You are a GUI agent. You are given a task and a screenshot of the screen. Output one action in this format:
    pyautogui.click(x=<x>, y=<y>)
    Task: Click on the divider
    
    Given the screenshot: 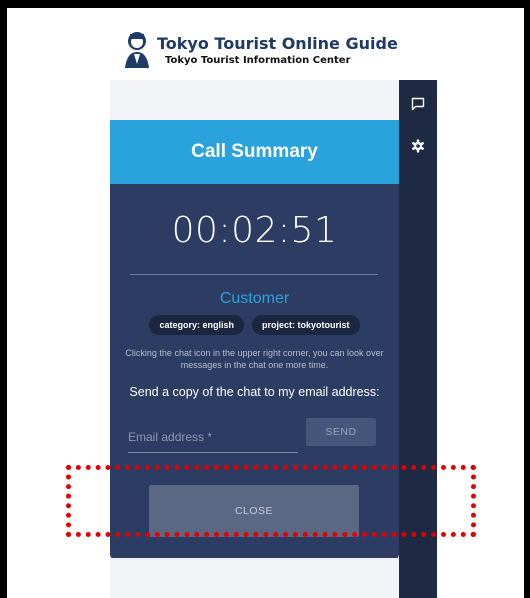 What is the action you would take?
    pyautogui.click(x=254, y=274)
    